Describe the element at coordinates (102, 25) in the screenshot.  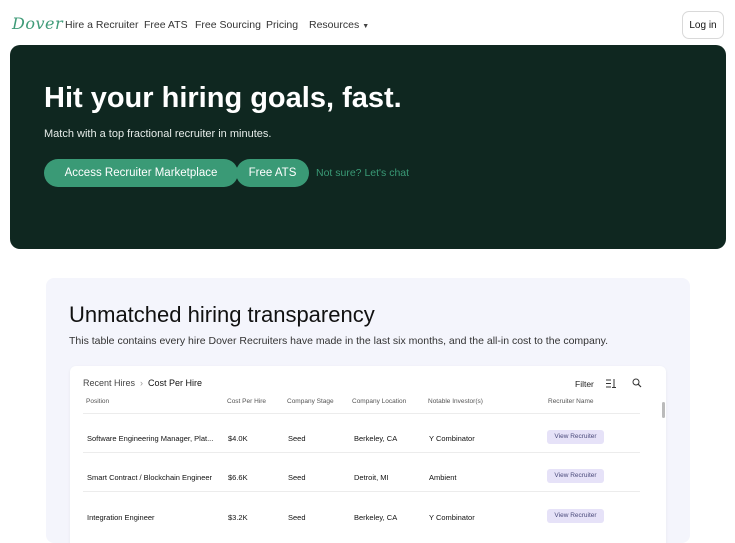
I see `nav-link-hire-recruiter: Hire a Recruiter` at that location.